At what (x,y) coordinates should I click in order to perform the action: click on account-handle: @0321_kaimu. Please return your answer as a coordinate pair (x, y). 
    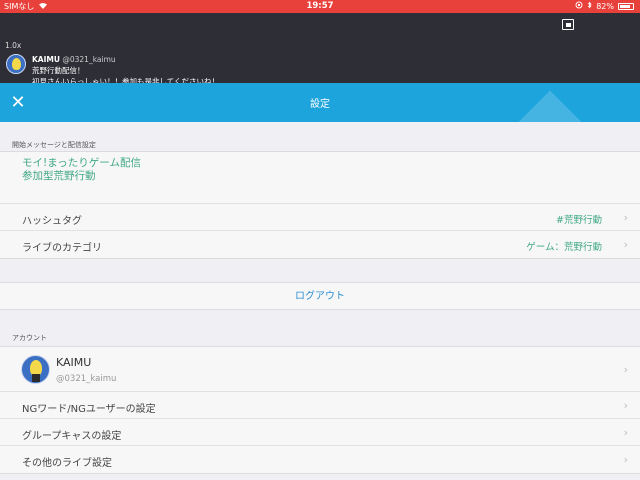
    Looking at the image, I should click on (86, 379).